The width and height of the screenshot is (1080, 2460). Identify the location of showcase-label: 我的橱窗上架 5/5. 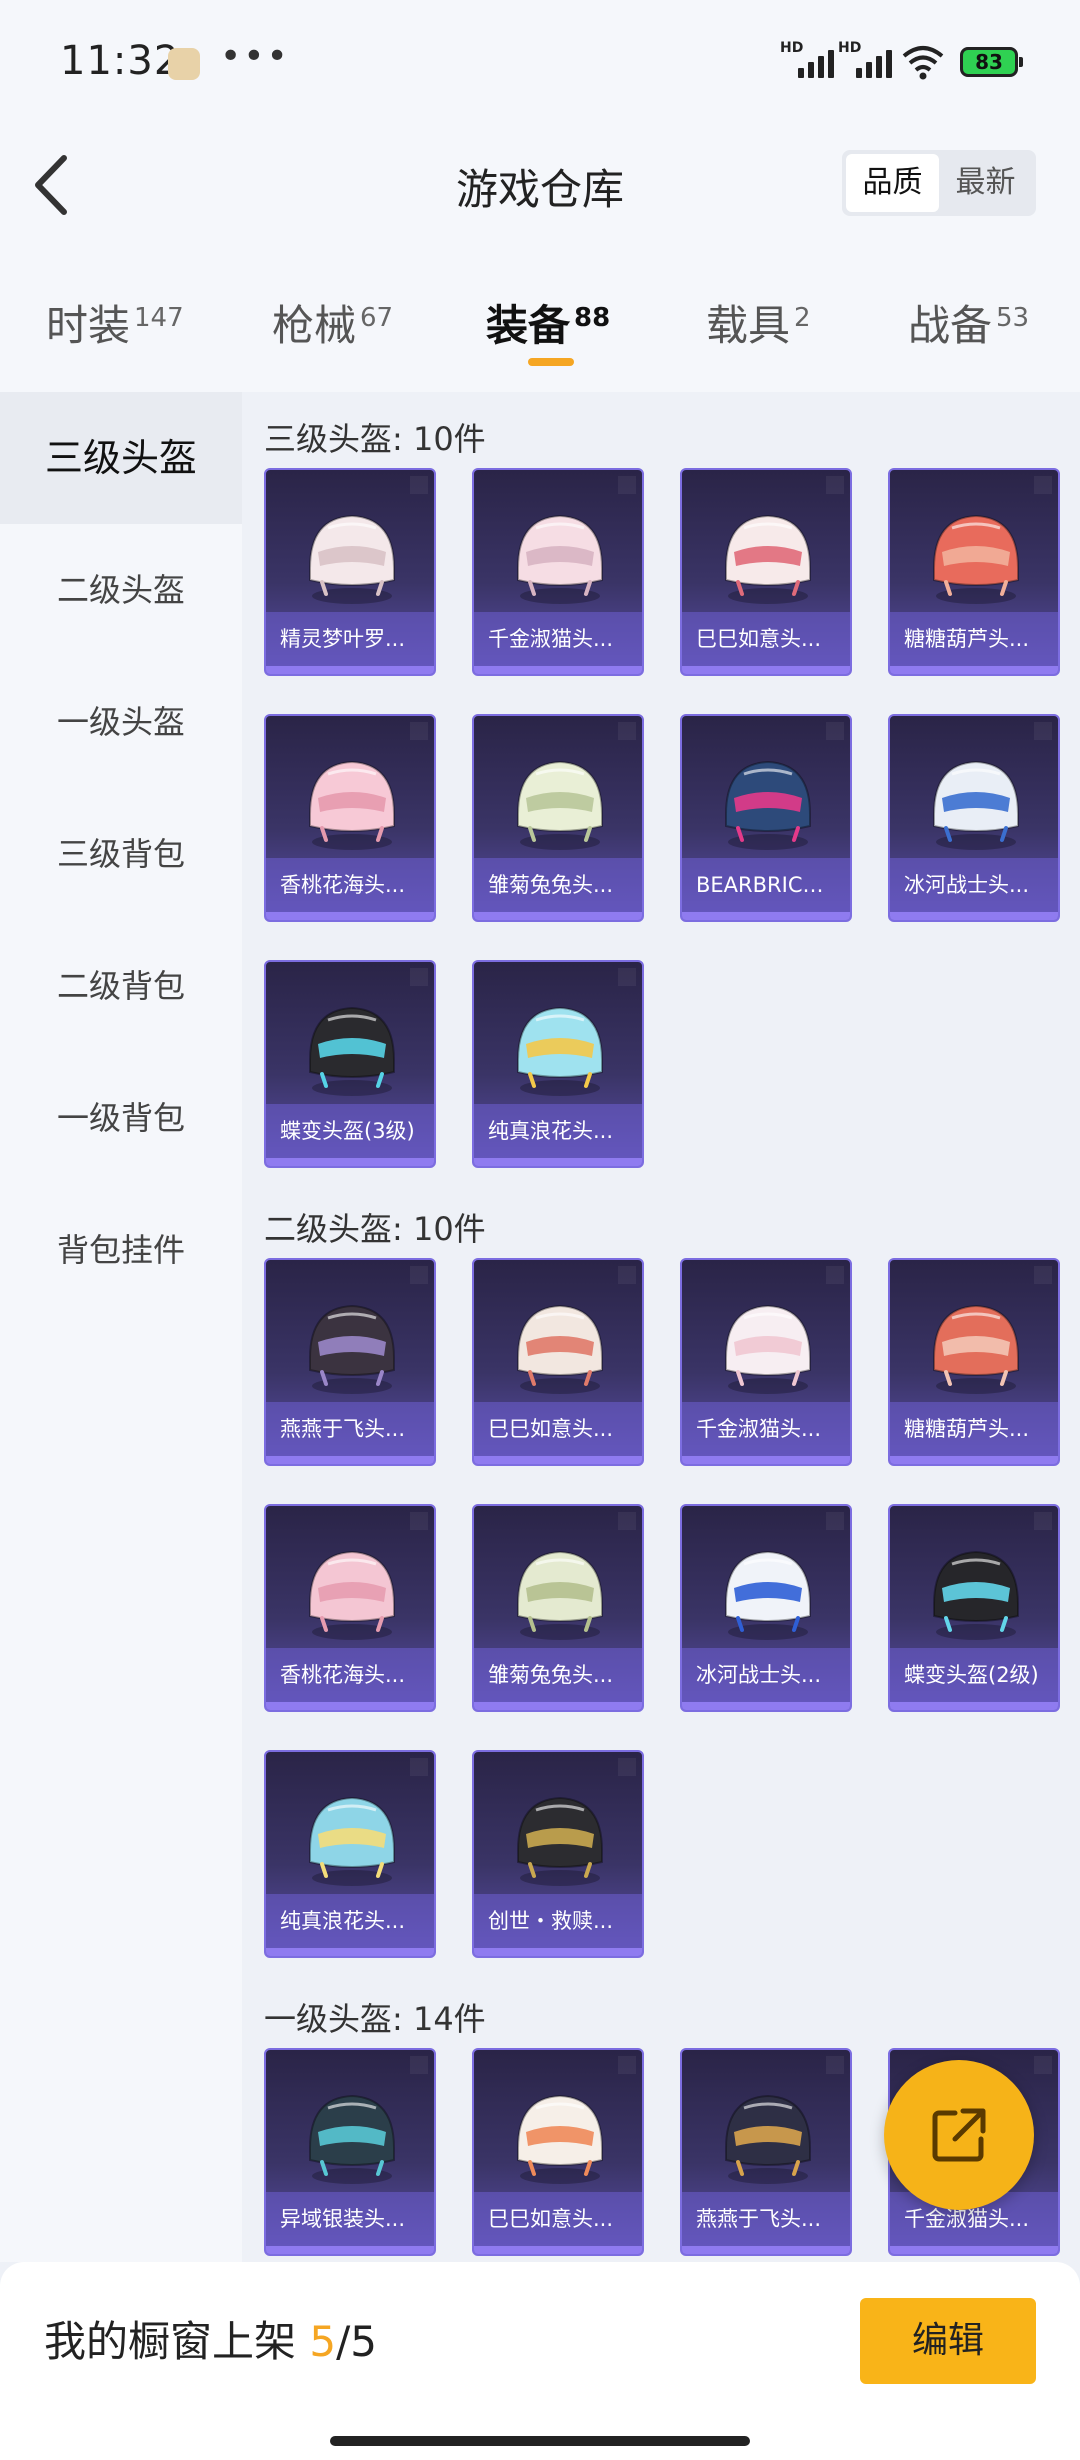
(210, 2341).